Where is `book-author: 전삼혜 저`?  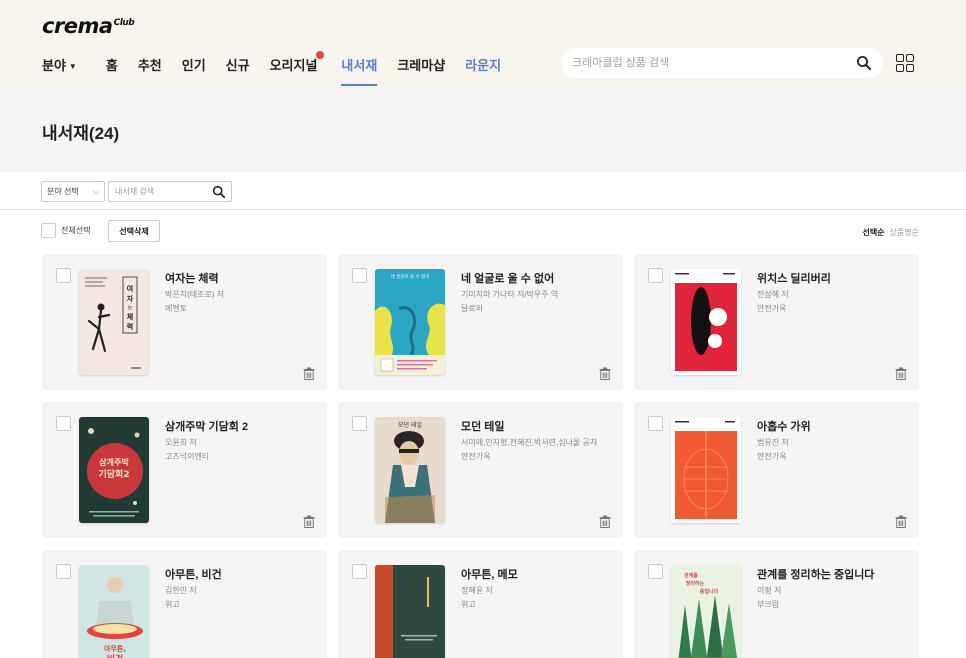 book-author: 전삼혜 저 is located at coordinates (773, 294).